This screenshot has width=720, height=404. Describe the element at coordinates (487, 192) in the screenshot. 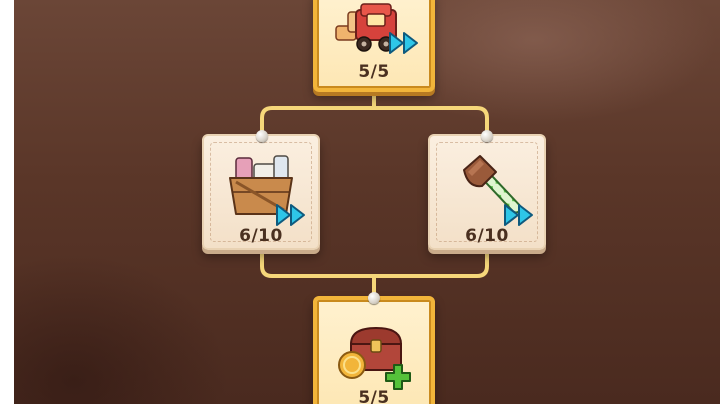

I see `node-right-axe: 6/10` at that location.